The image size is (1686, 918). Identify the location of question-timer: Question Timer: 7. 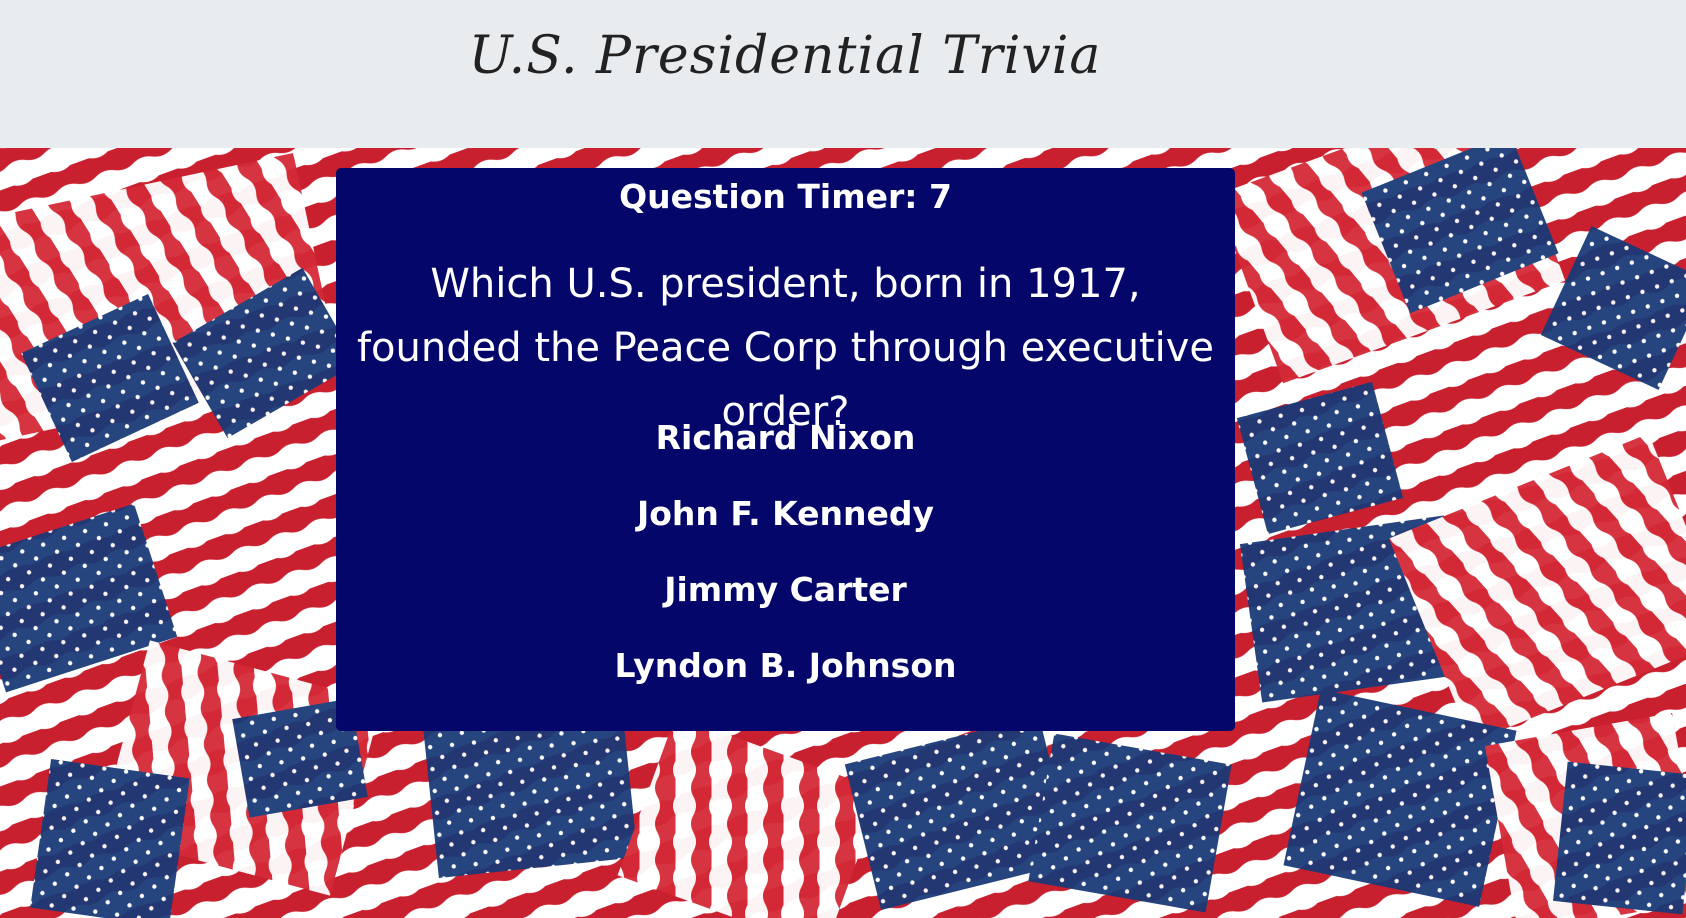
(785, 197).